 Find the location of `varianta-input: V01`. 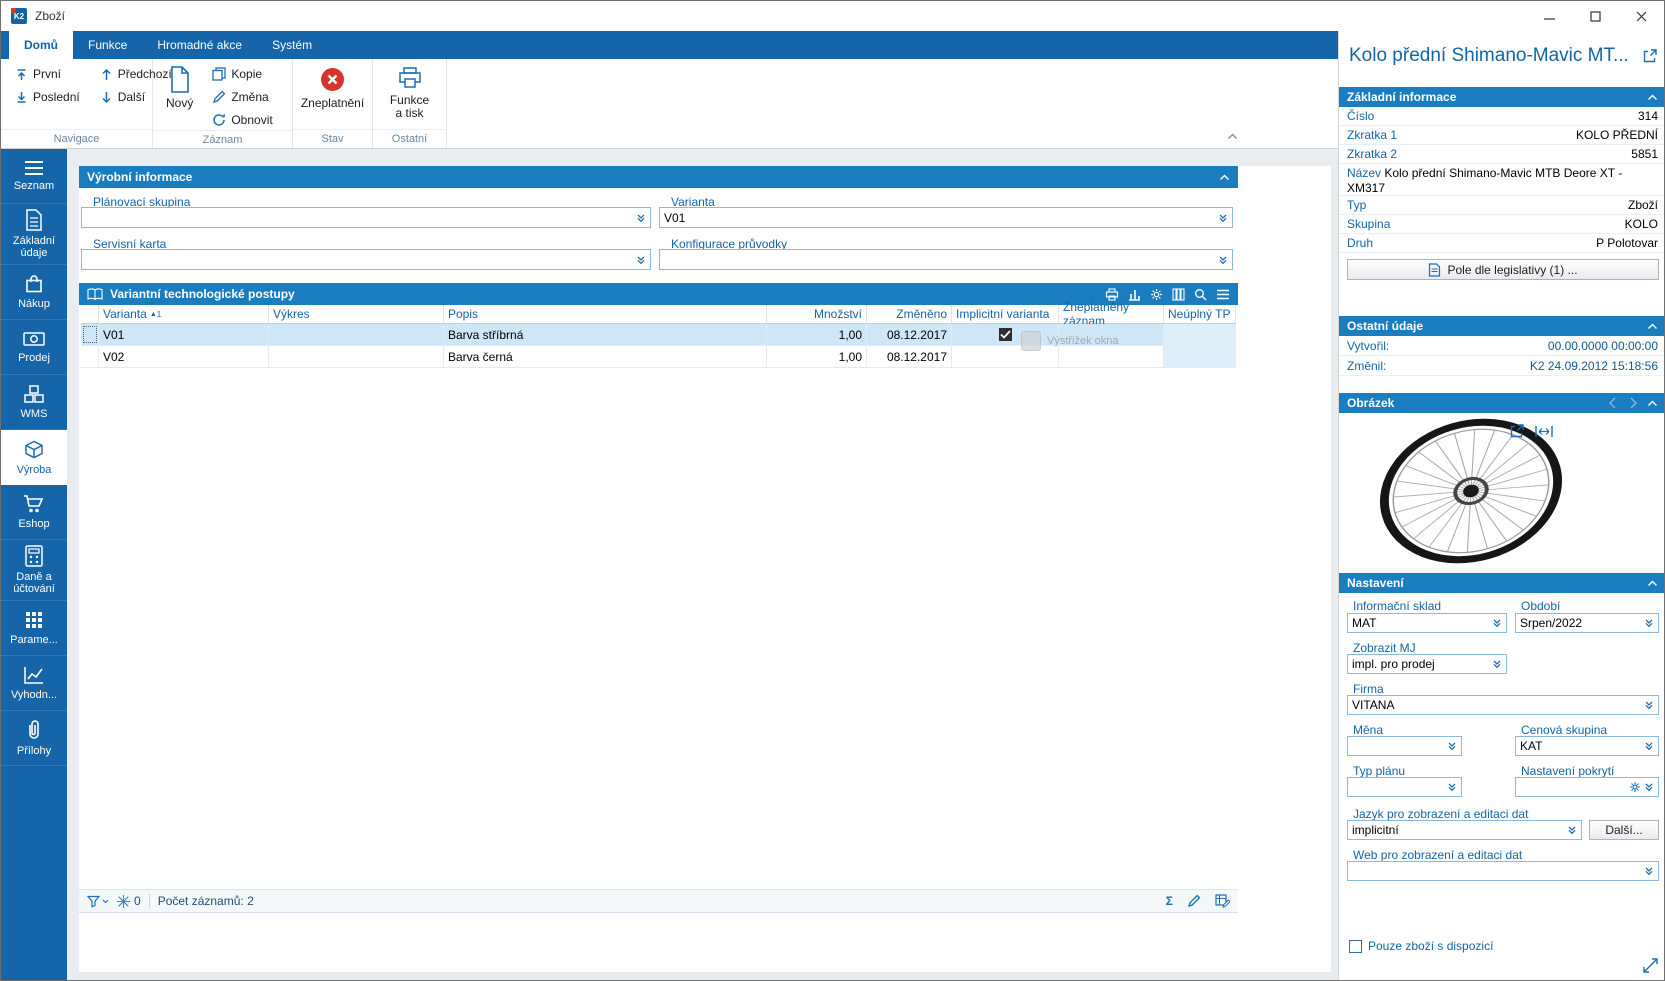

varianta-input: V01 is located at coordinates (946, 217).